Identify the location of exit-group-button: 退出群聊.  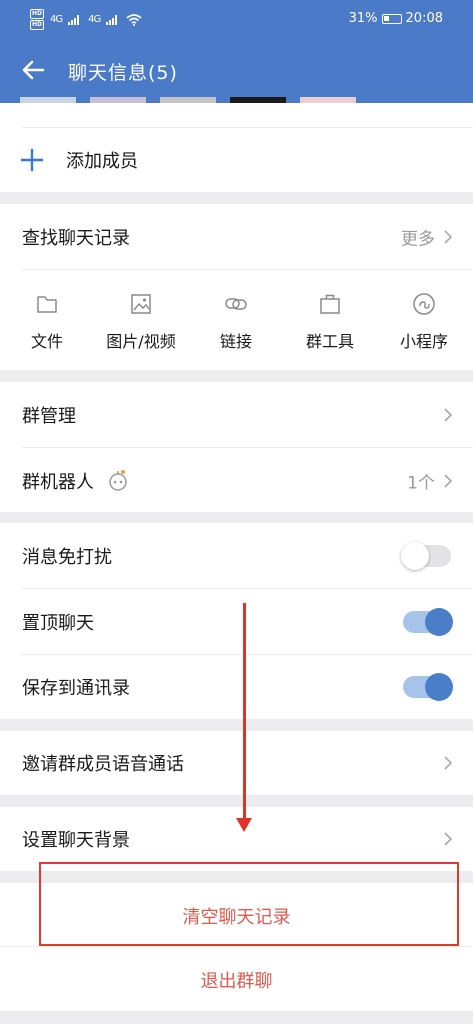
(236, 980).